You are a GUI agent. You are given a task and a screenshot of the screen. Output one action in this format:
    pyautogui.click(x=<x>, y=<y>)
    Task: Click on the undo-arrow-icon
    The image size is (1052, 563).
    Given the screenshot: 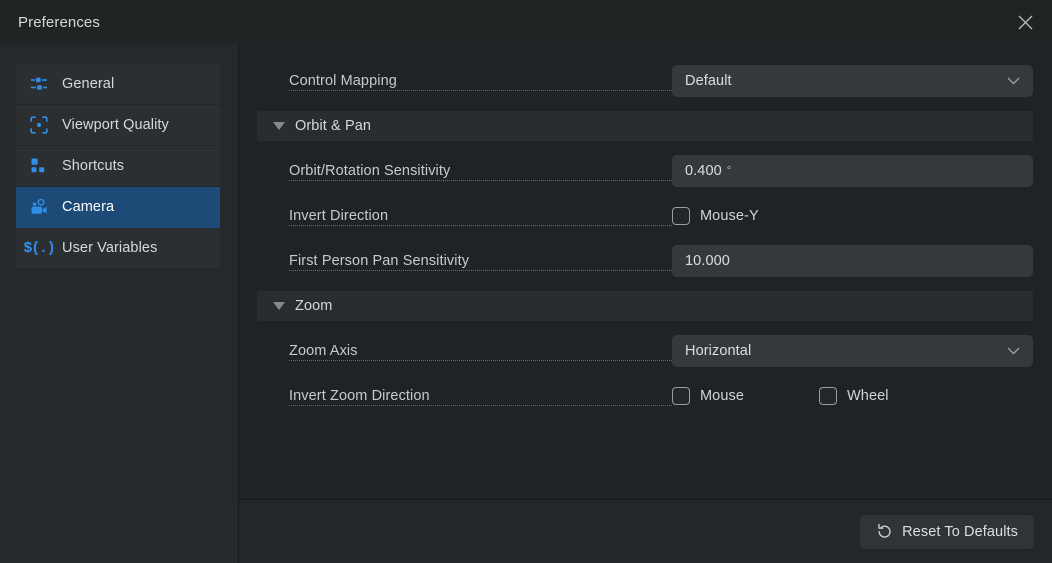 What is the action you would take?
    pyautogui.click(x=884, y=531)
    